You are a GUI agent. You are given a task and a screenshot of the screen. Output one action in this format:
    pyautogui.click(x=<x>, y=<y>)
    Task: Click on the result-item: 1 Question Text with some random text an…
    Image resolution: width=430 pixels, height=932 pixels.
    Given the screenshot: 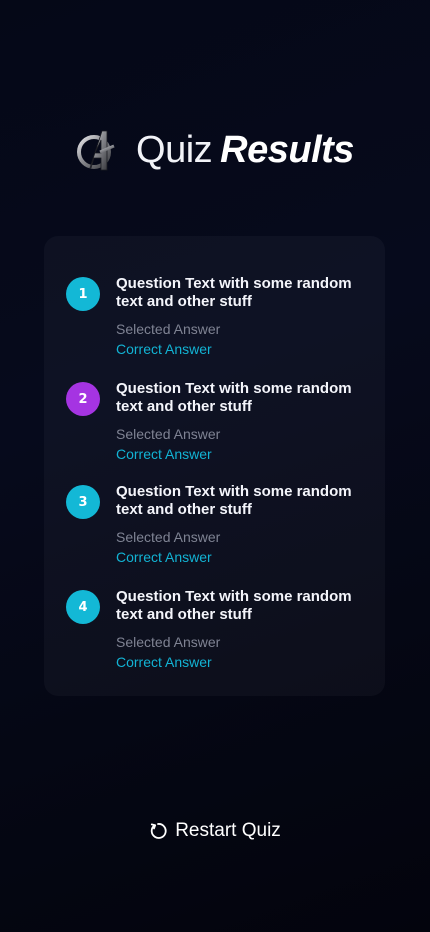 What is the action you would take?
    pyautogui.click(x=216, y=316)
    